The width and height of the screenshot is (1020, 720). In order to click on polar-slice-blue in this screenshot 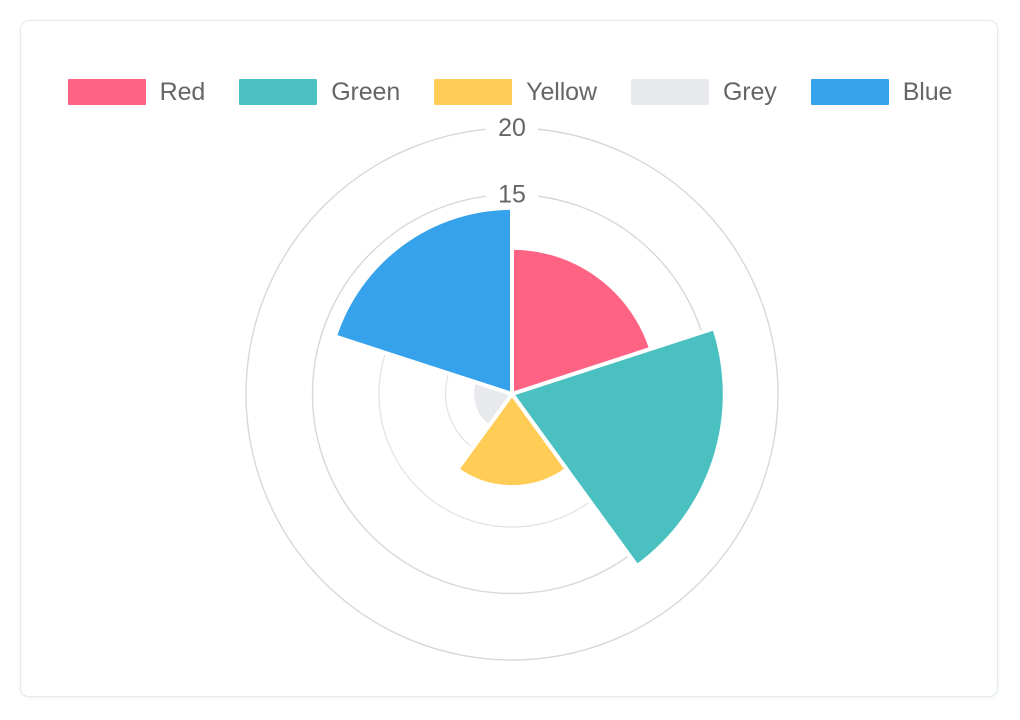, I will do `click(423, 300)`.